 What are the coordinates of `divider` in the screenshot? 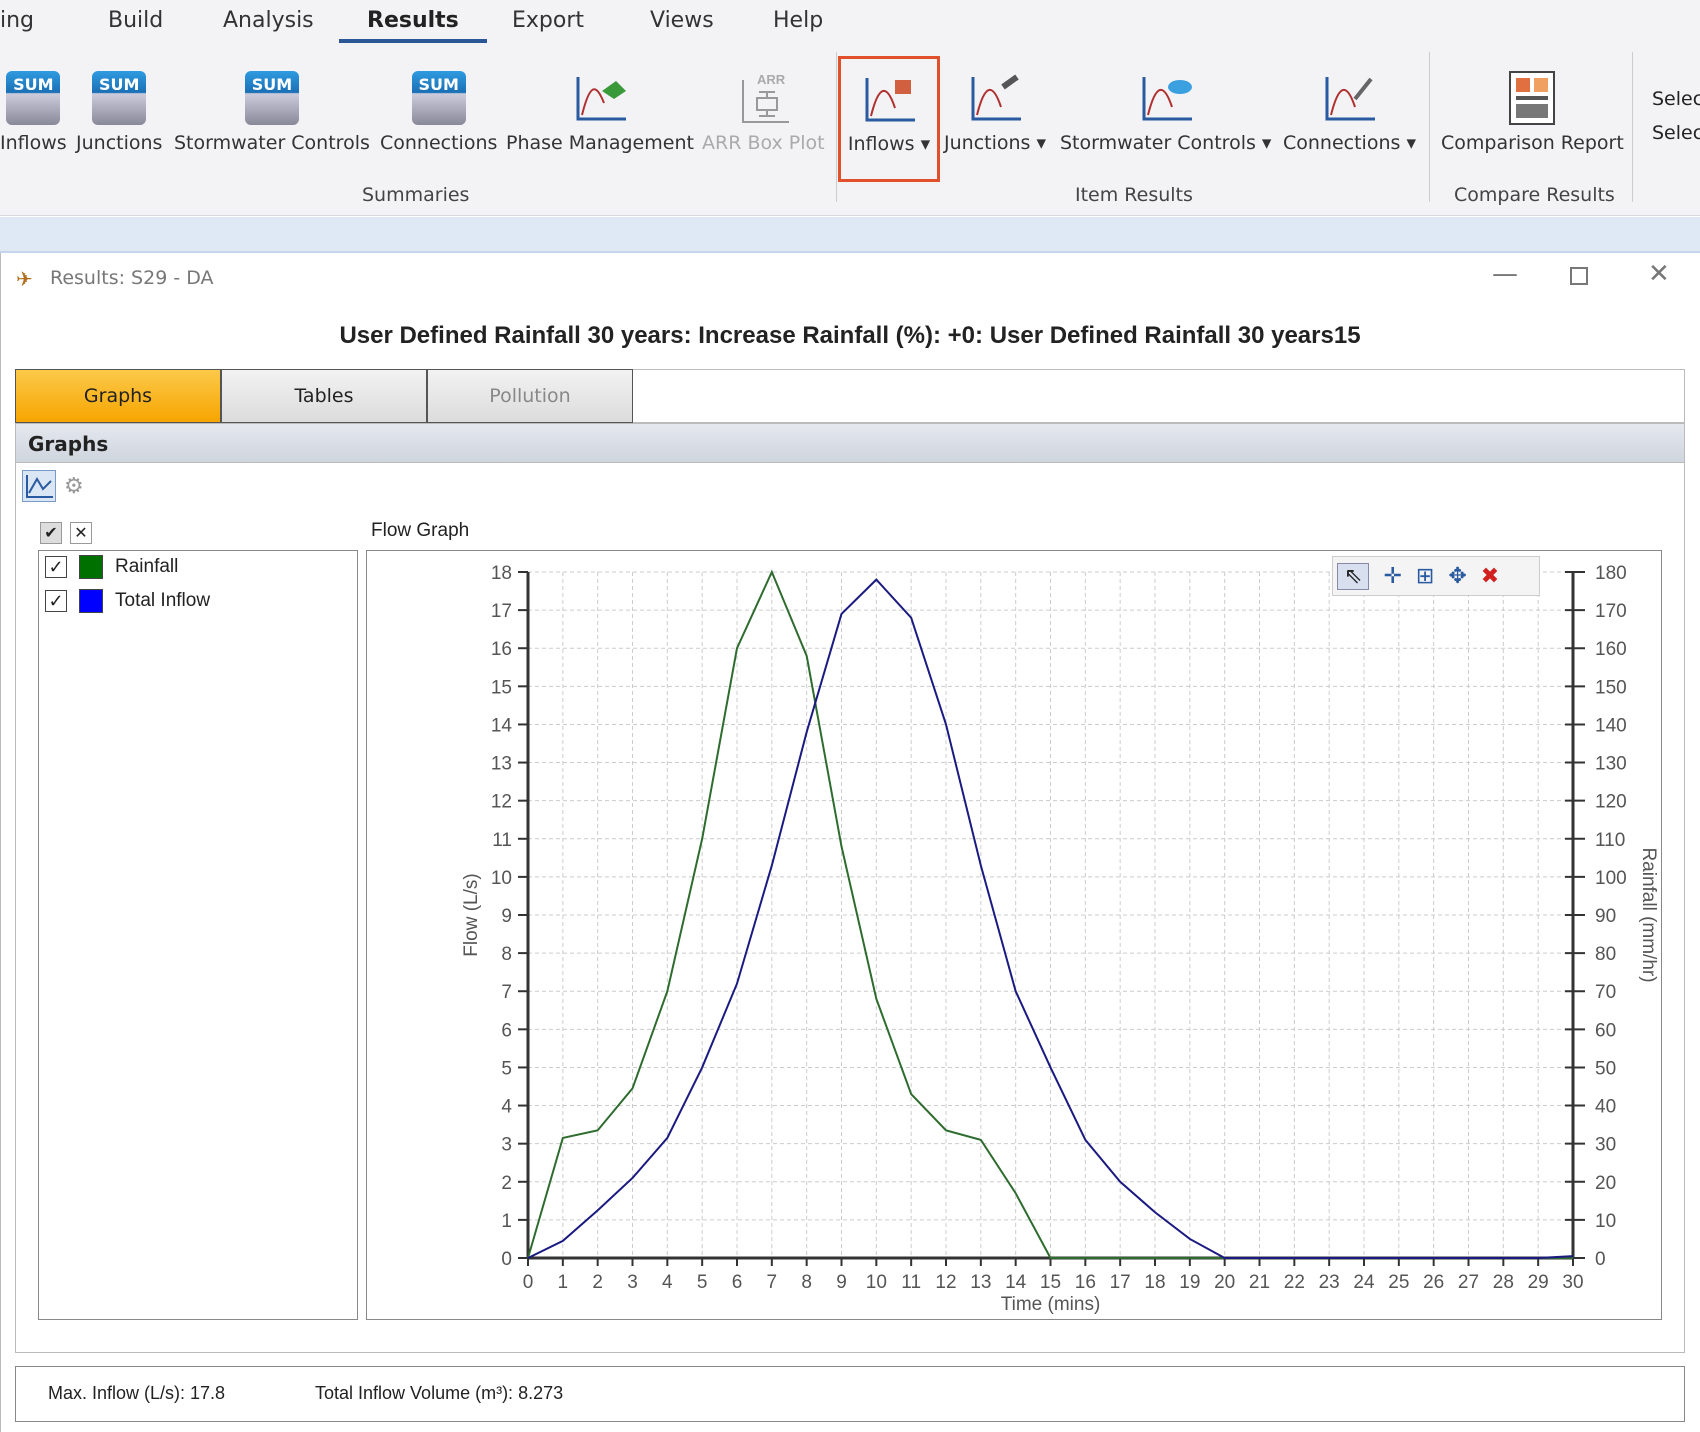 It's located at (836, 127).